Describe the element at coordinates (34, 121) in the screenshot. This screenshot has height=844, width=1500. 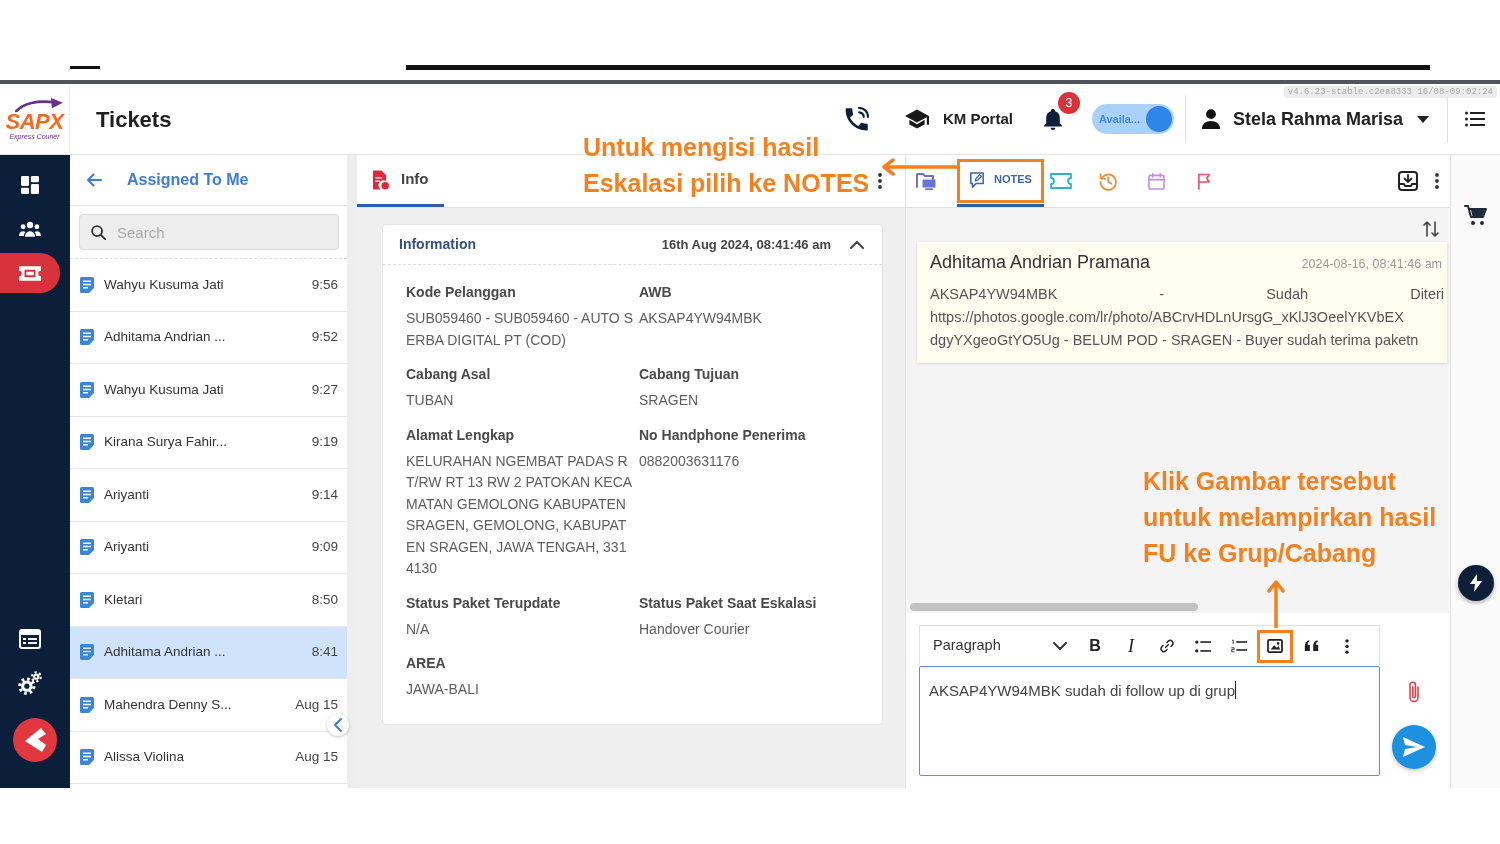
I see `logo-text: SAPX` at that location.